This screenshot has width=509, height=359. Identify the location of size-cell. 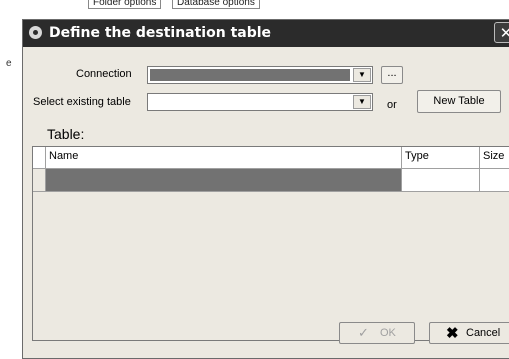
(494, 180).